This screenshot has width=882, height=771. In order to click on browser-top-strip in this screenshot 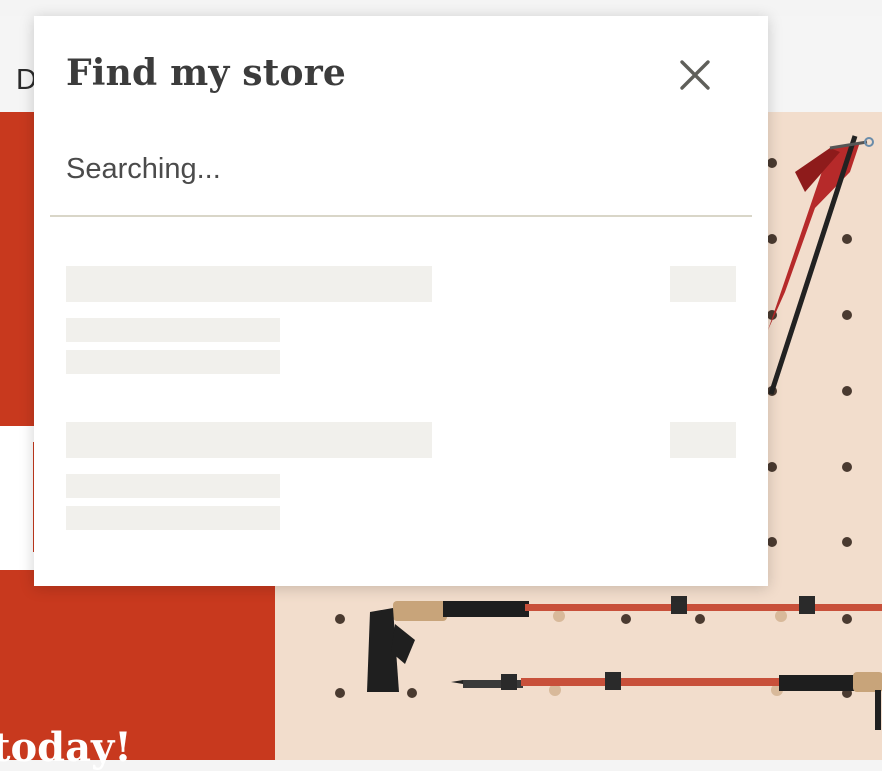, I will do `click(441, 7)`.